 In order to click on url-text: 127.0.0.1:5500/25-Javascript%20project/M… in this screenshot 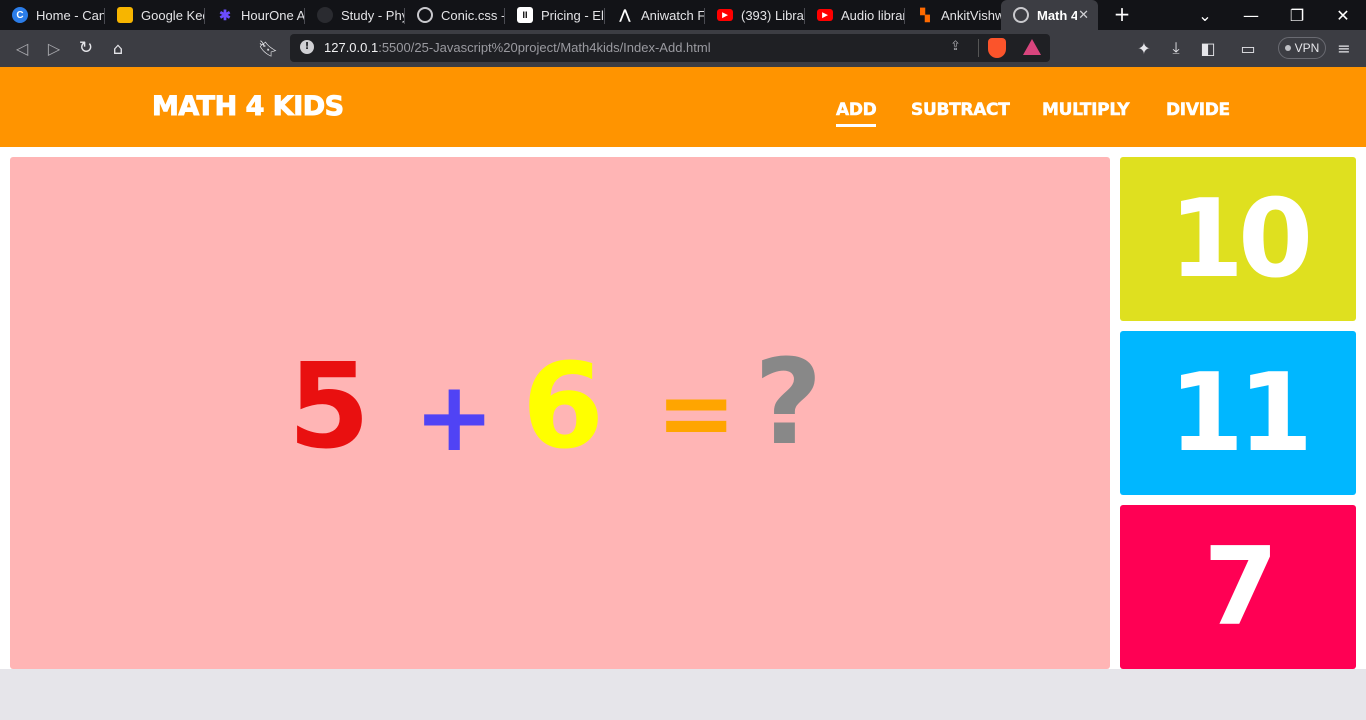, I will do `click(517, 47)`.